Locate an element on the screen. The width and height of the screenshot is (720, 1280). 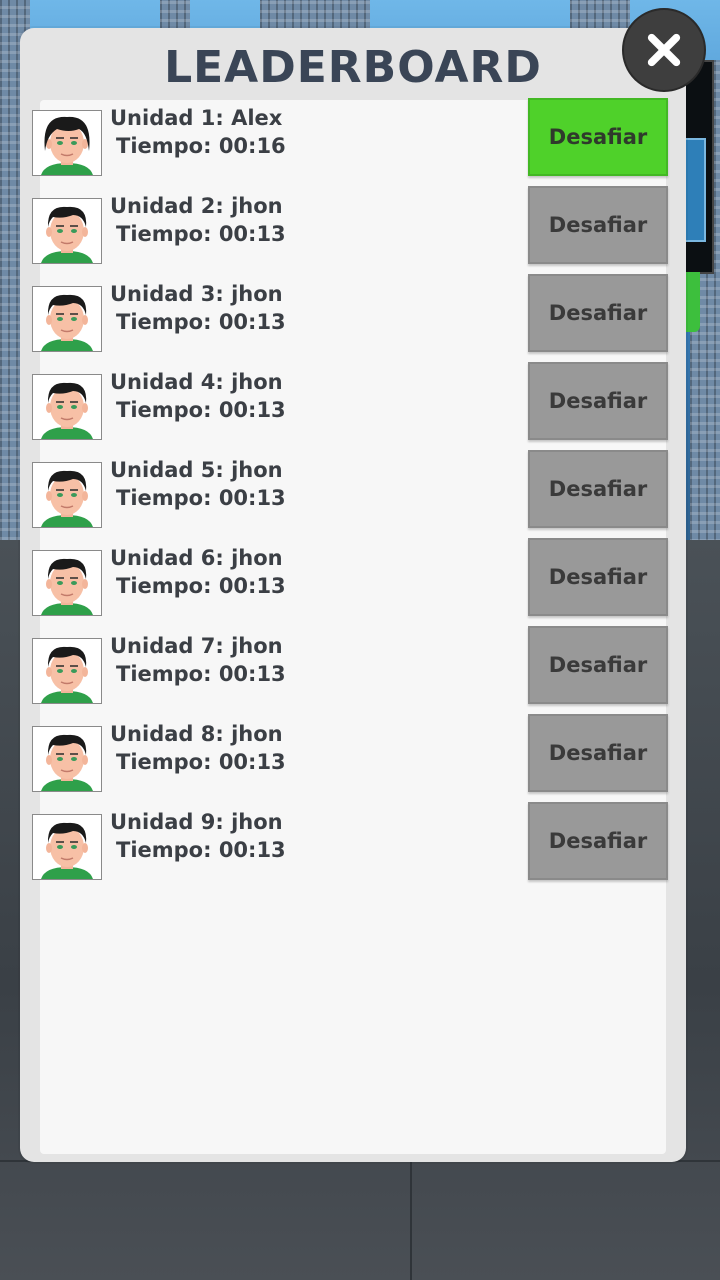
leaderboard-row: Unidad 2: jhon Tiempo: 00:13 Desafiar is located at coordinates (352, 226).